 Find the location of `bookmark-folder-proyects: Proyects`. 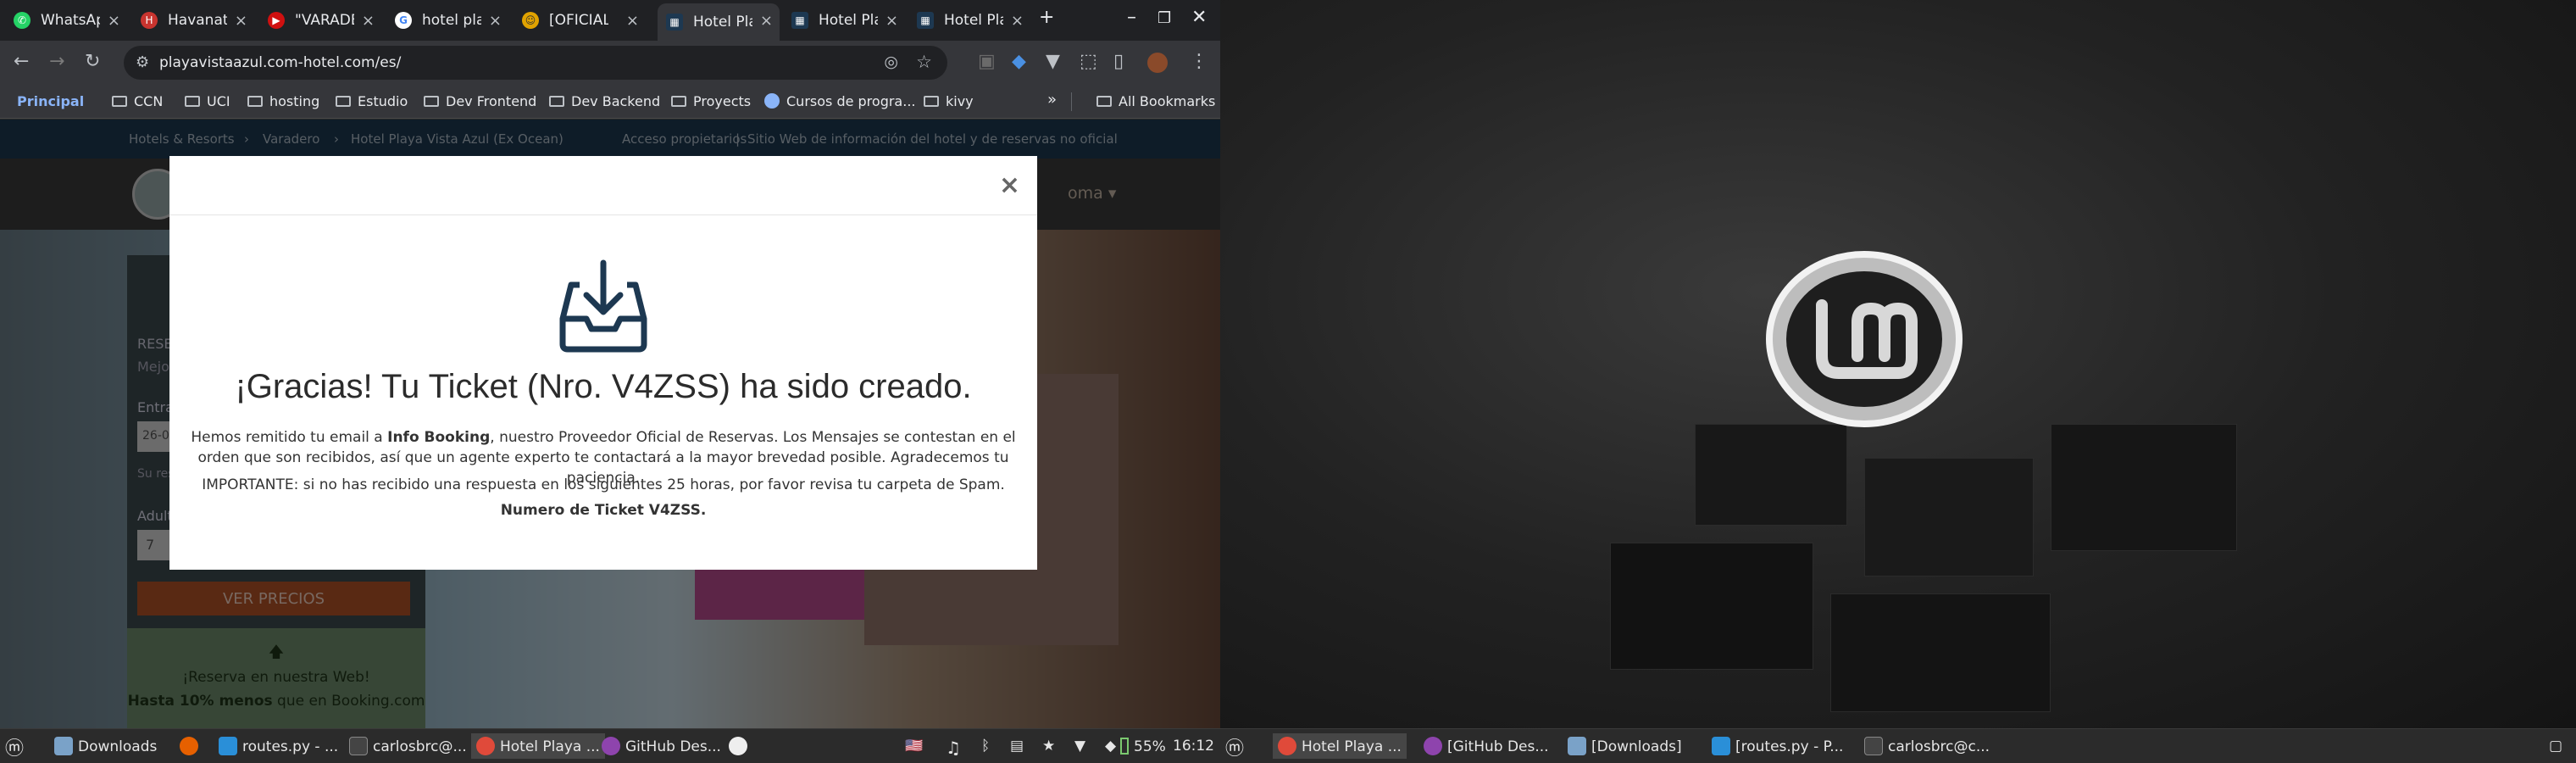

bookmark-folder-proyects: Proyects is located at coordinates (711, 101).